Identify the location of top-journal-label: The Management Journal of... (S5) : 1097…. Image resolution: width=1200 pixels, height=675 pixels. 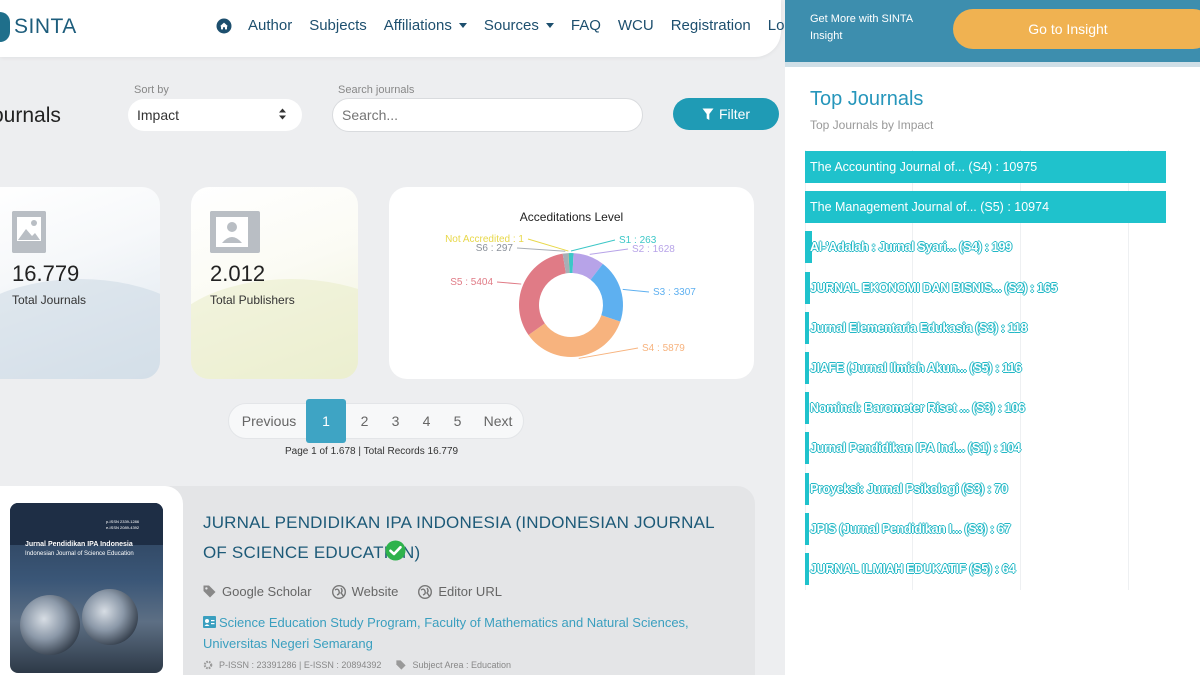
(929, 207).